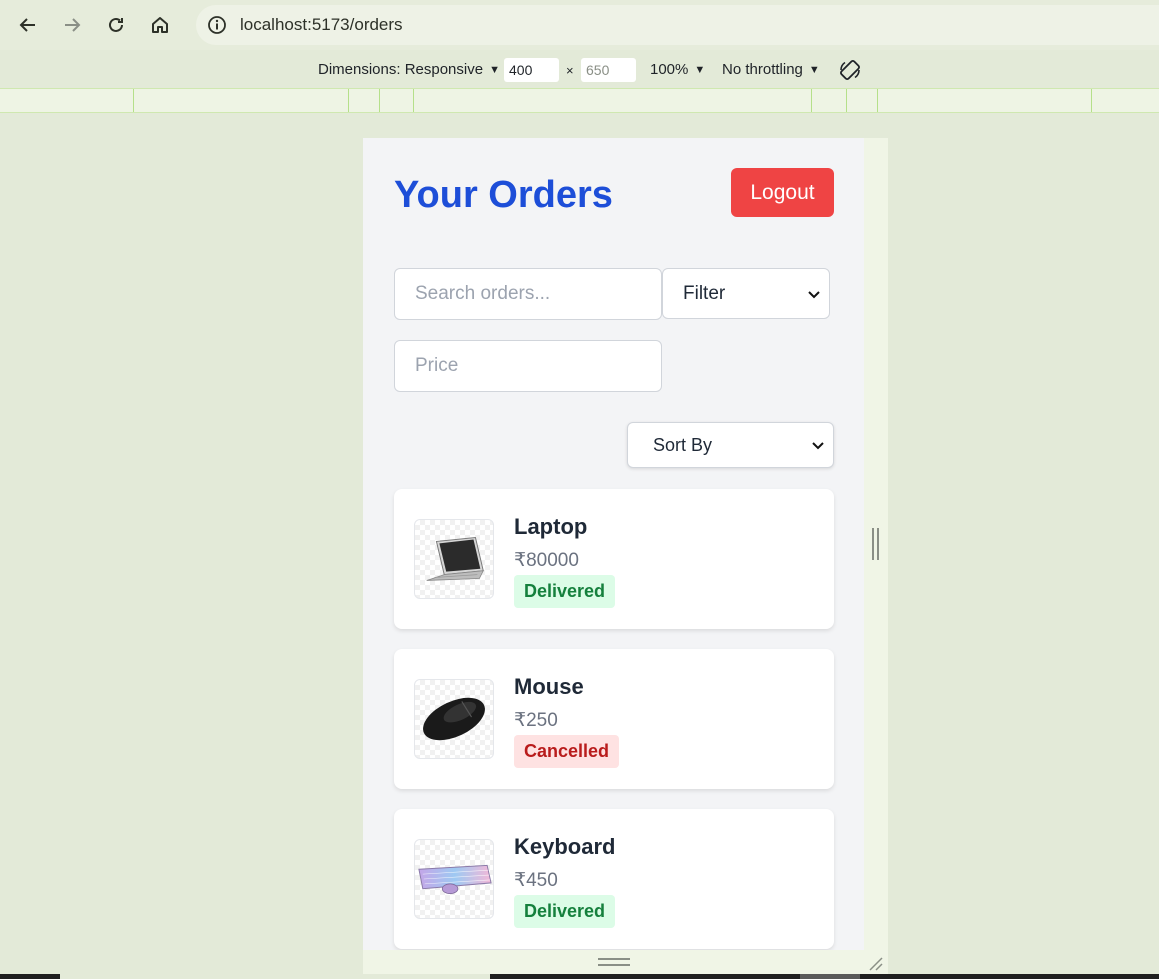 The height and width of the screenshot is (979, 1159). I want to click on filter-select: Filter, so click(746, 293).